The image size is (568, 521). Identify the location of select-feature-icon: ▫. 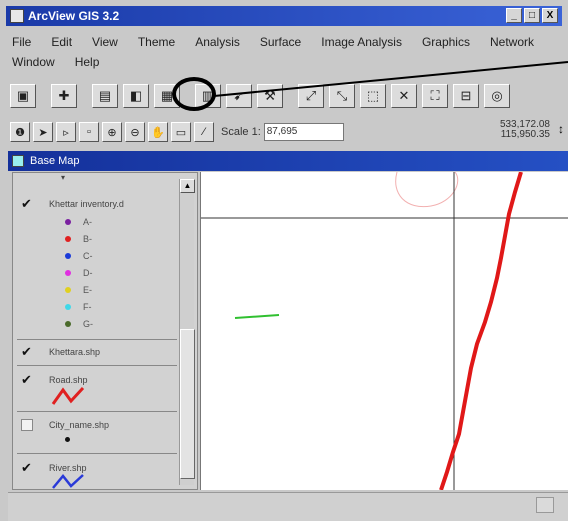
(89, 132).